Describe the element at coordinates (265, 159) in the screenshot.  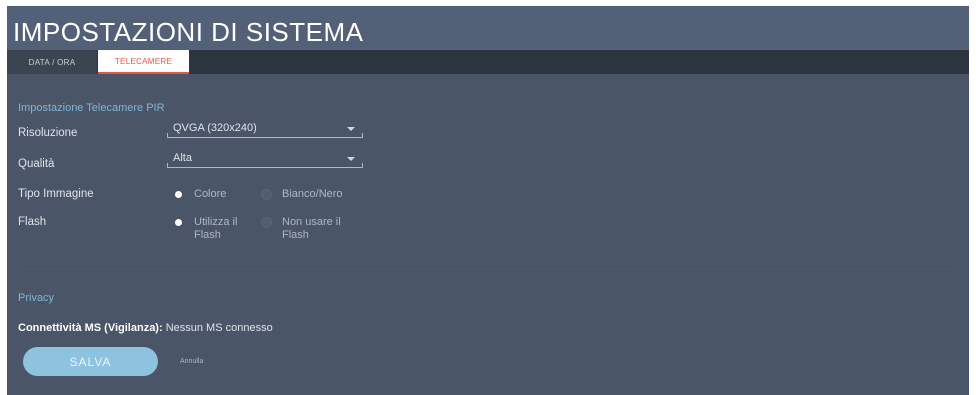
I see `quality-select: Alta` at that location.